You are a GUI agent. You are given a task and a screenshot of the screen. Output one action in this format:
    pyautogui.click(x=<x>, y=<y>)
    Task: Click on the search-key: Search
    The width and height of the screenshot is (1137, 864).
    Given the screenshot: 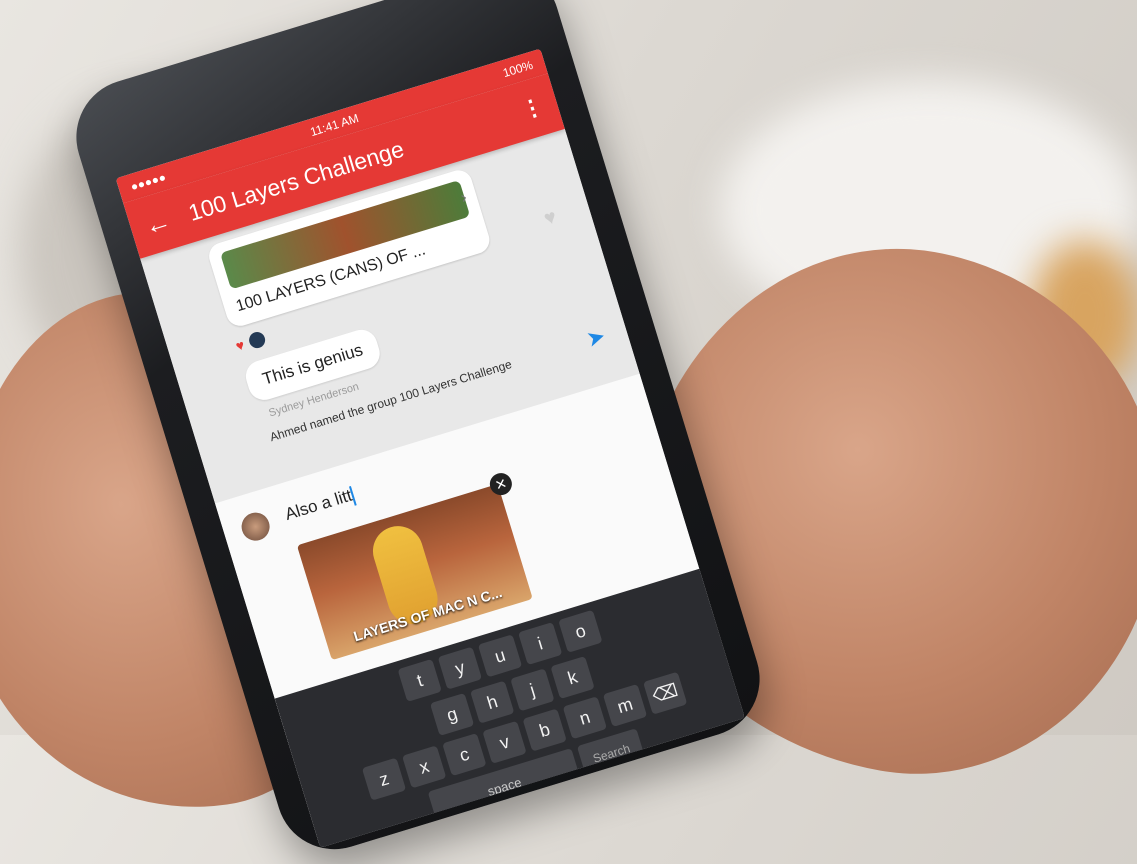 What is the action you would take?
    pyautogui.click(x=611, y=753)
    